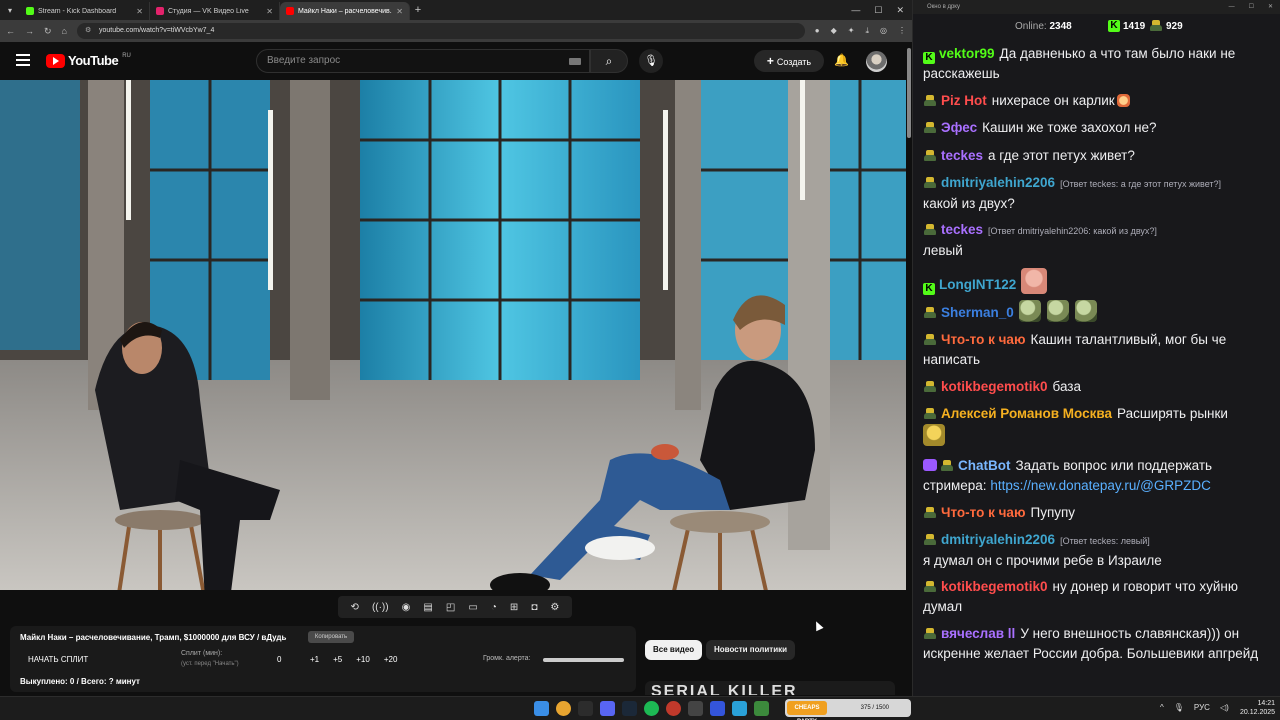  Describe the element at coordinates (355, 607) in the screenshot. I see `loop-icon: ⟲` at that location.